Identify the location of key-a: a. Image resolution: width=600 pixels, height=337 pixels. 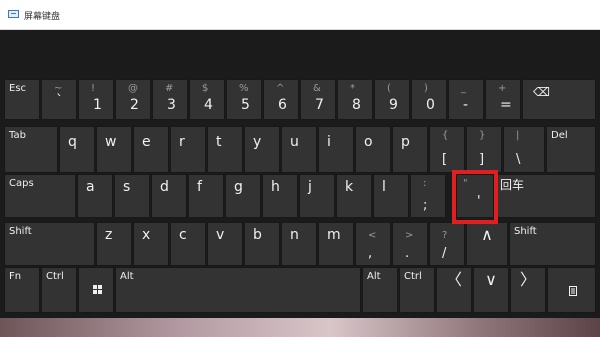
(95, 196).